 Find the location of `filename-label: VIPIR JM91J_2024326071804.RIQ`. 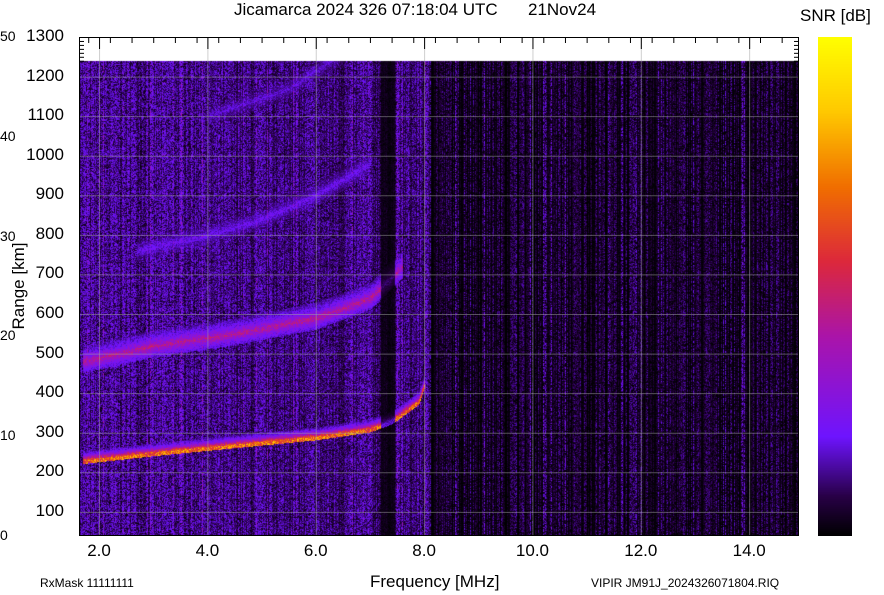

filename-label: VIPIR JM91J_2024326071804.RIQ is located at coordinates (685, 583).